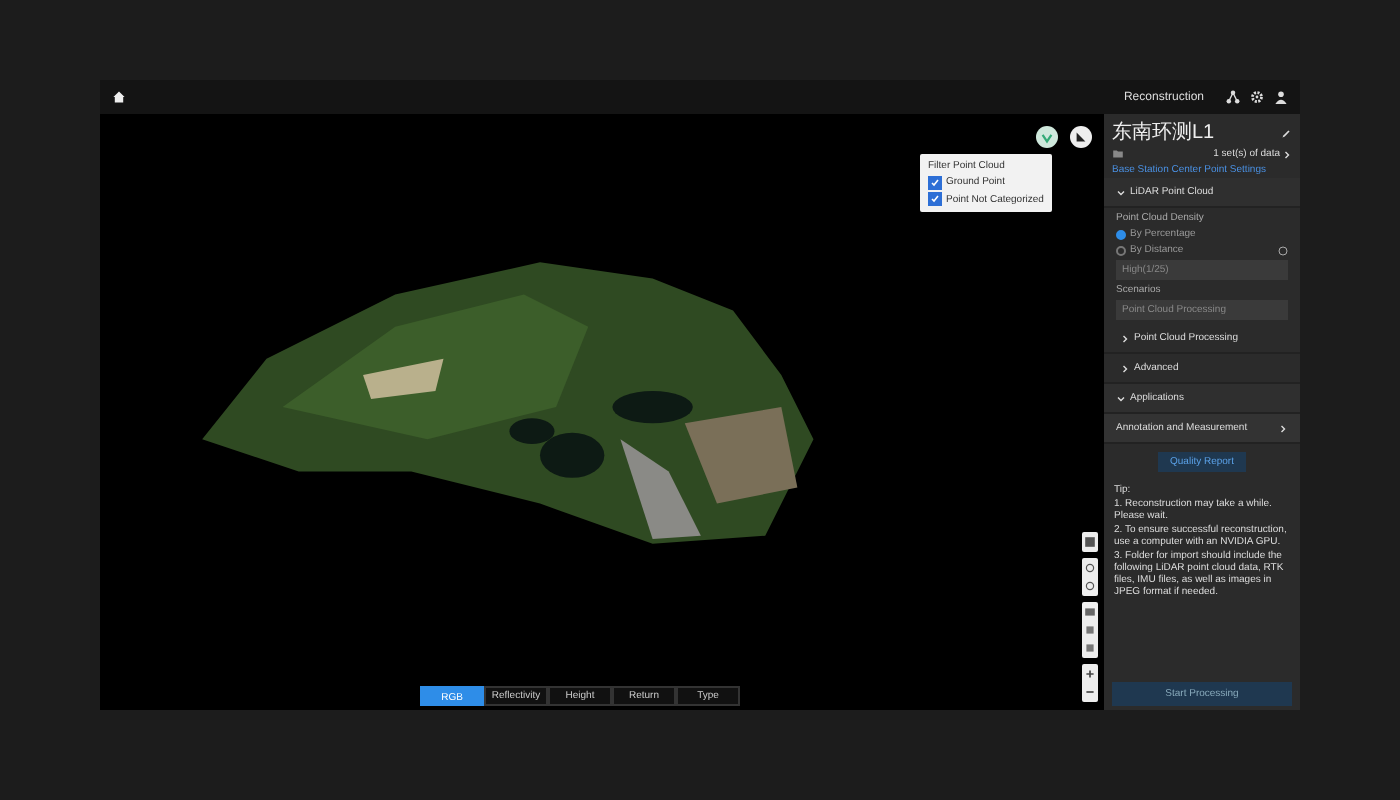 The height and width of the screenshot is (800, 1400). Describe the element at coordinates (1090, 674) in the screenshot. I see `zoom-in-icon` at that location.